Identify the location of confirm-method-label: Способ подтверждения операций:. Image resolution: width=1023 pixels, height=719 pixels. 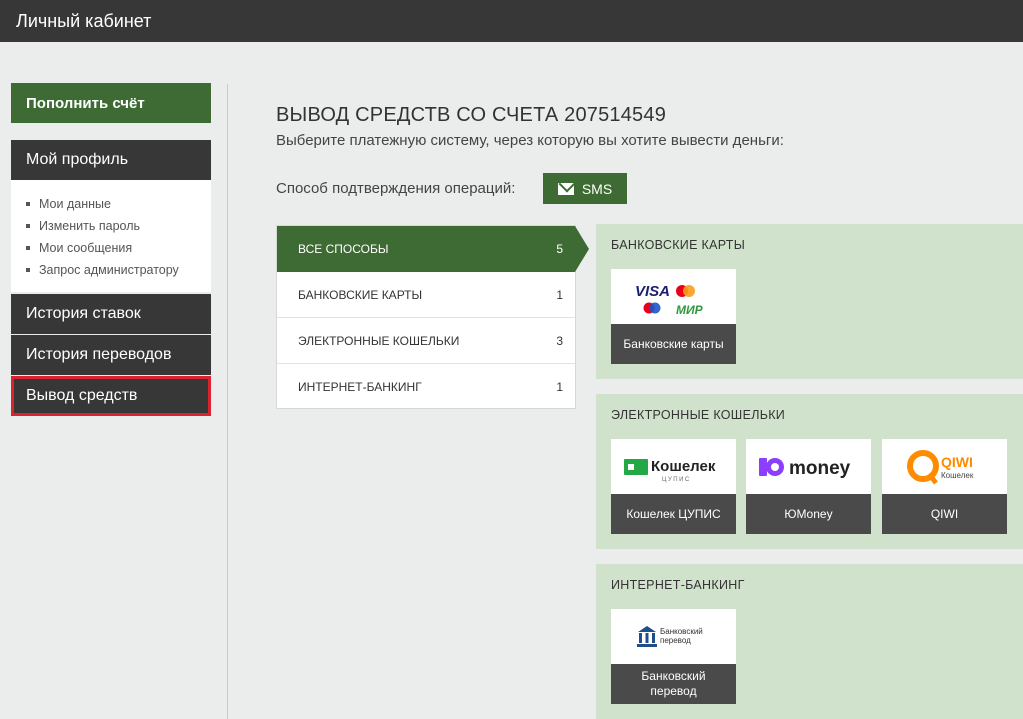
(396, 188).